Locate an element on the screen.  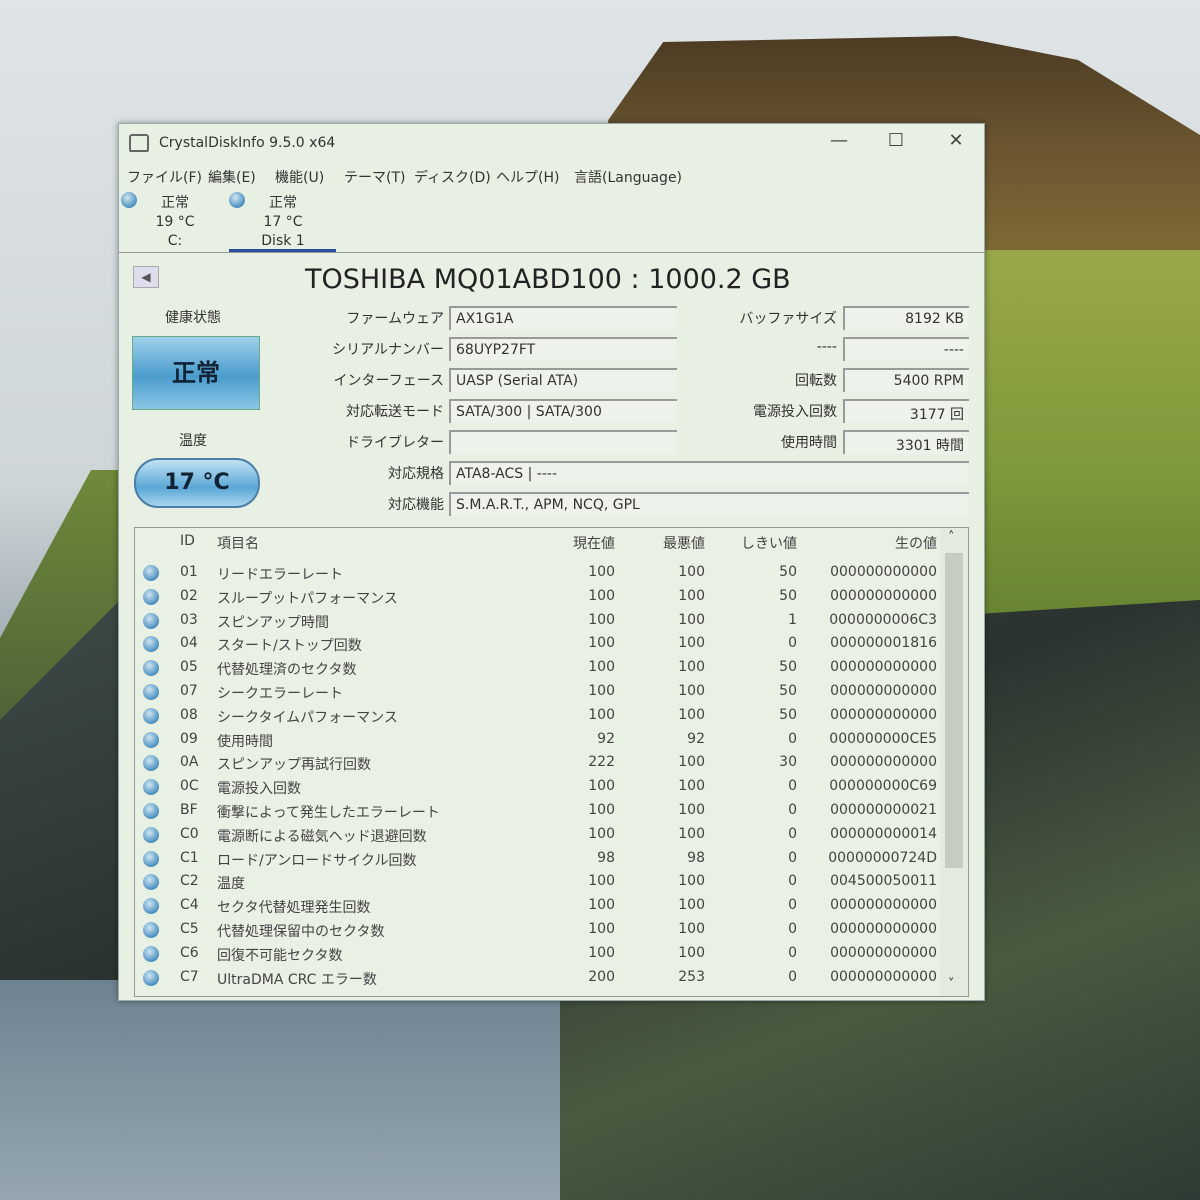
scroll-down-icon: ˅ is located at coordinates (951, 984).